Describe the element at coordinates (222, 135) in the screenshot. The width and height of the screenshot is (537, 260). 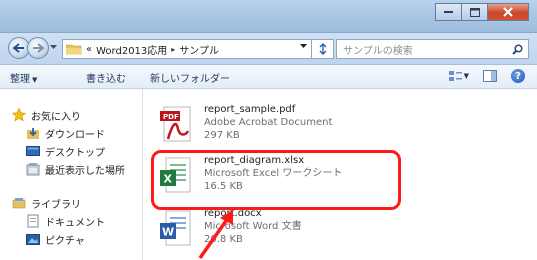
I see `file-size: 297 KB` at that location.